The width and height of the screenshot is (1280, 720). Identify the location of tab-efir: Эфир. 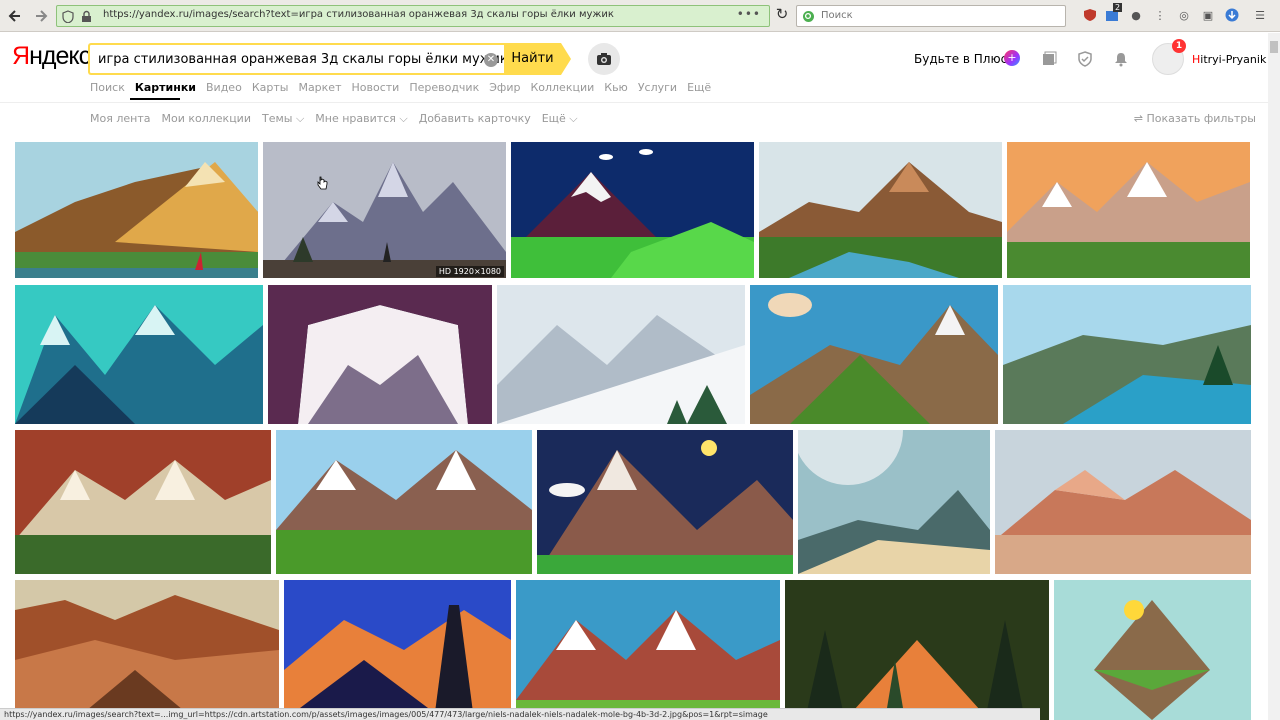
(504, 89).